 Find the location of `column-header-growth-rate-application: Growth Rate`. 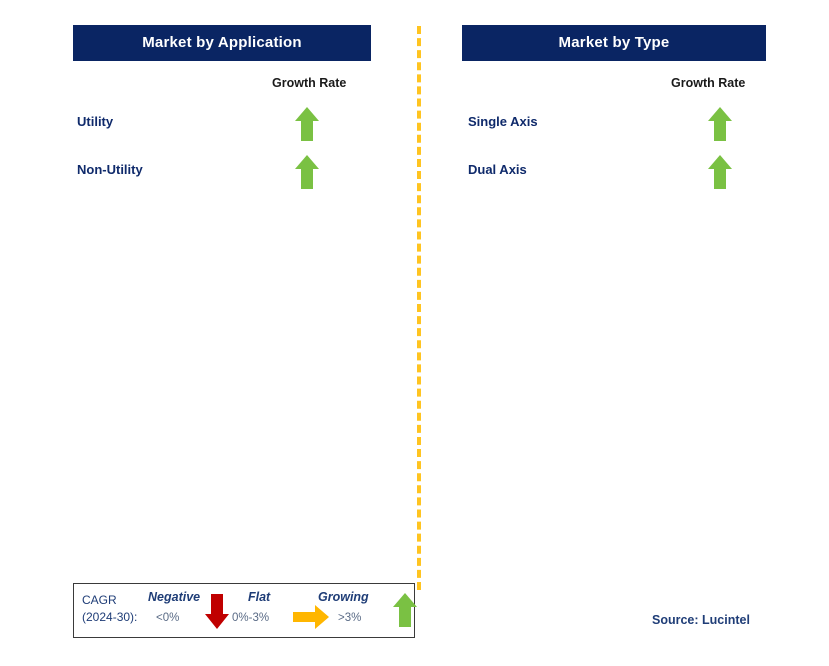

column-header-growth-rate-application: Growth Rate is located at coordinates (309, 83).